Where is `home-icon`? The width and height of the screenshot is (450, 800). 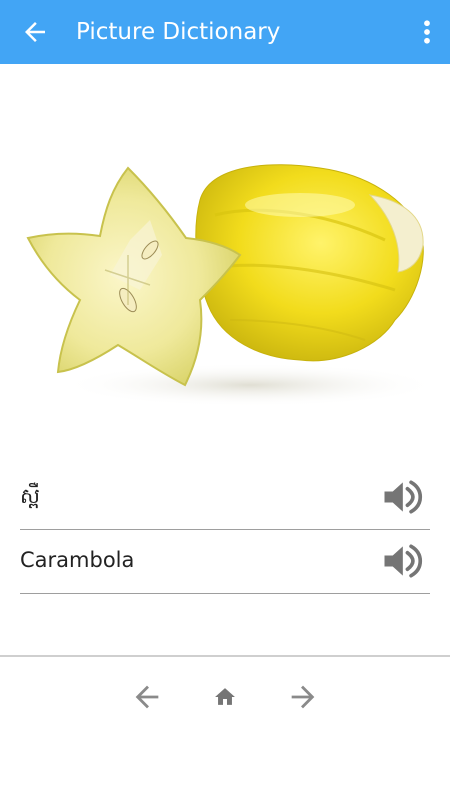
home-icon is located at coordinates (225, 697).